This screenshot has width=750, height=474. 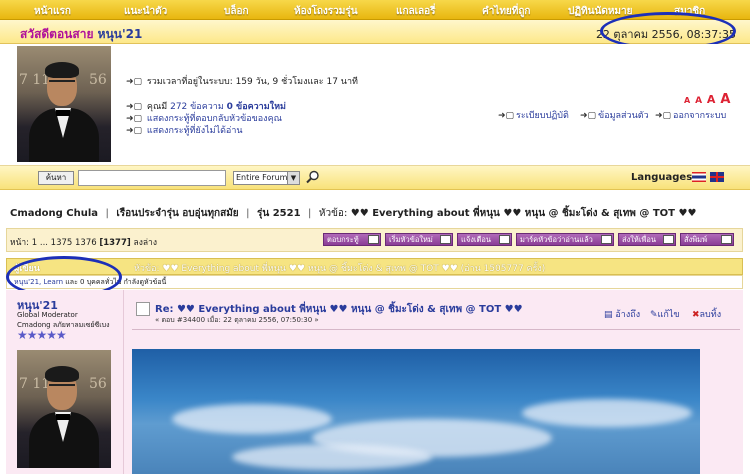 What do you see at coordinates (262, 177) in the screenshot?
I see `search-scope-value: Entire Forum` at bounding box center [262, 177].